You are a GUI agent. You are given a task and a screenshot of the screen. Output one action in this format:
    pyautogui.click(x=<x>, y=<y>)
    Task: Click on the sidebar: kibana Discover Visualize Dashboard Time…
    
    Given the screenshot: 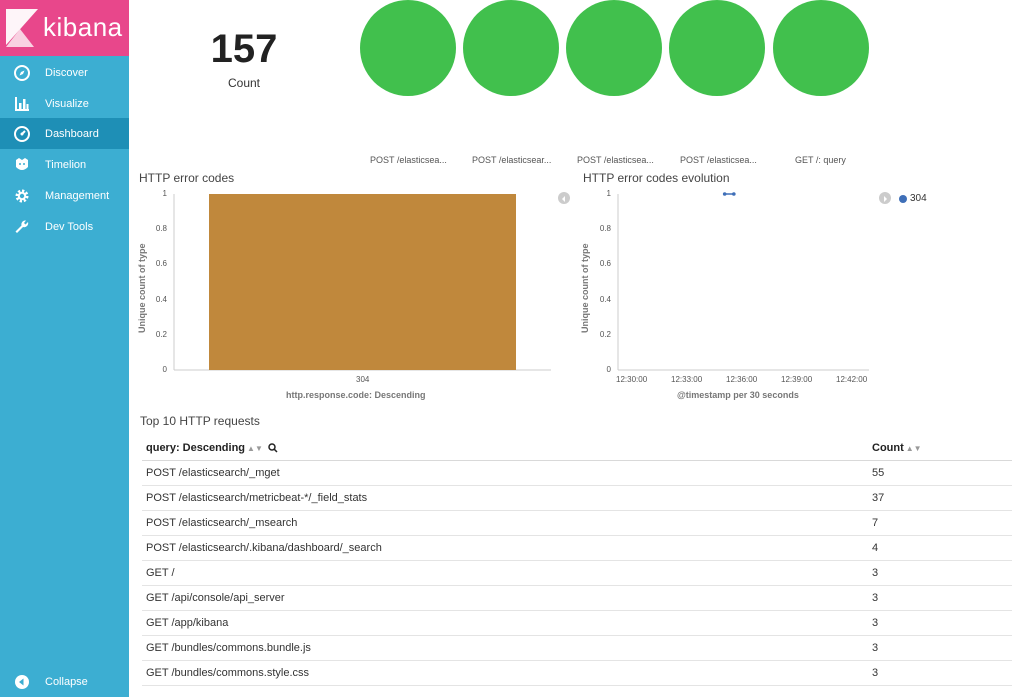 What is the action you would take?
    pyautogui.click(x=64, y=348)
    